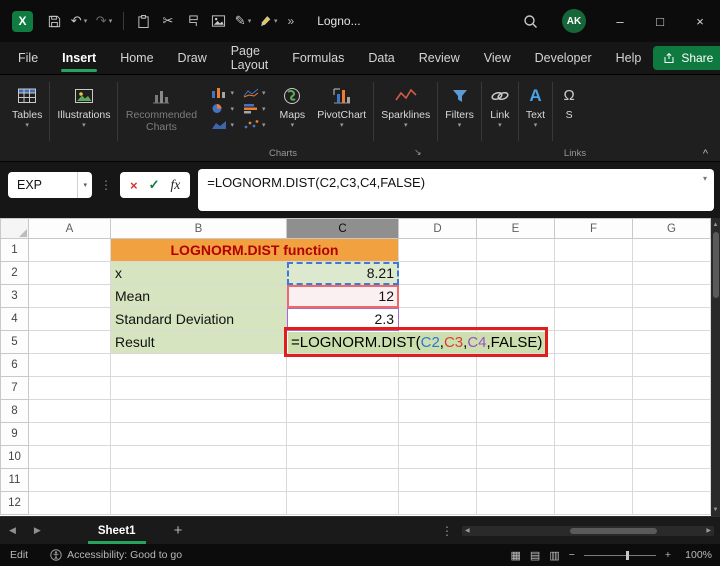  Describe the element at coordinates (696, 555) in the screenshot. I see `zoom-level: 100%` at that location.